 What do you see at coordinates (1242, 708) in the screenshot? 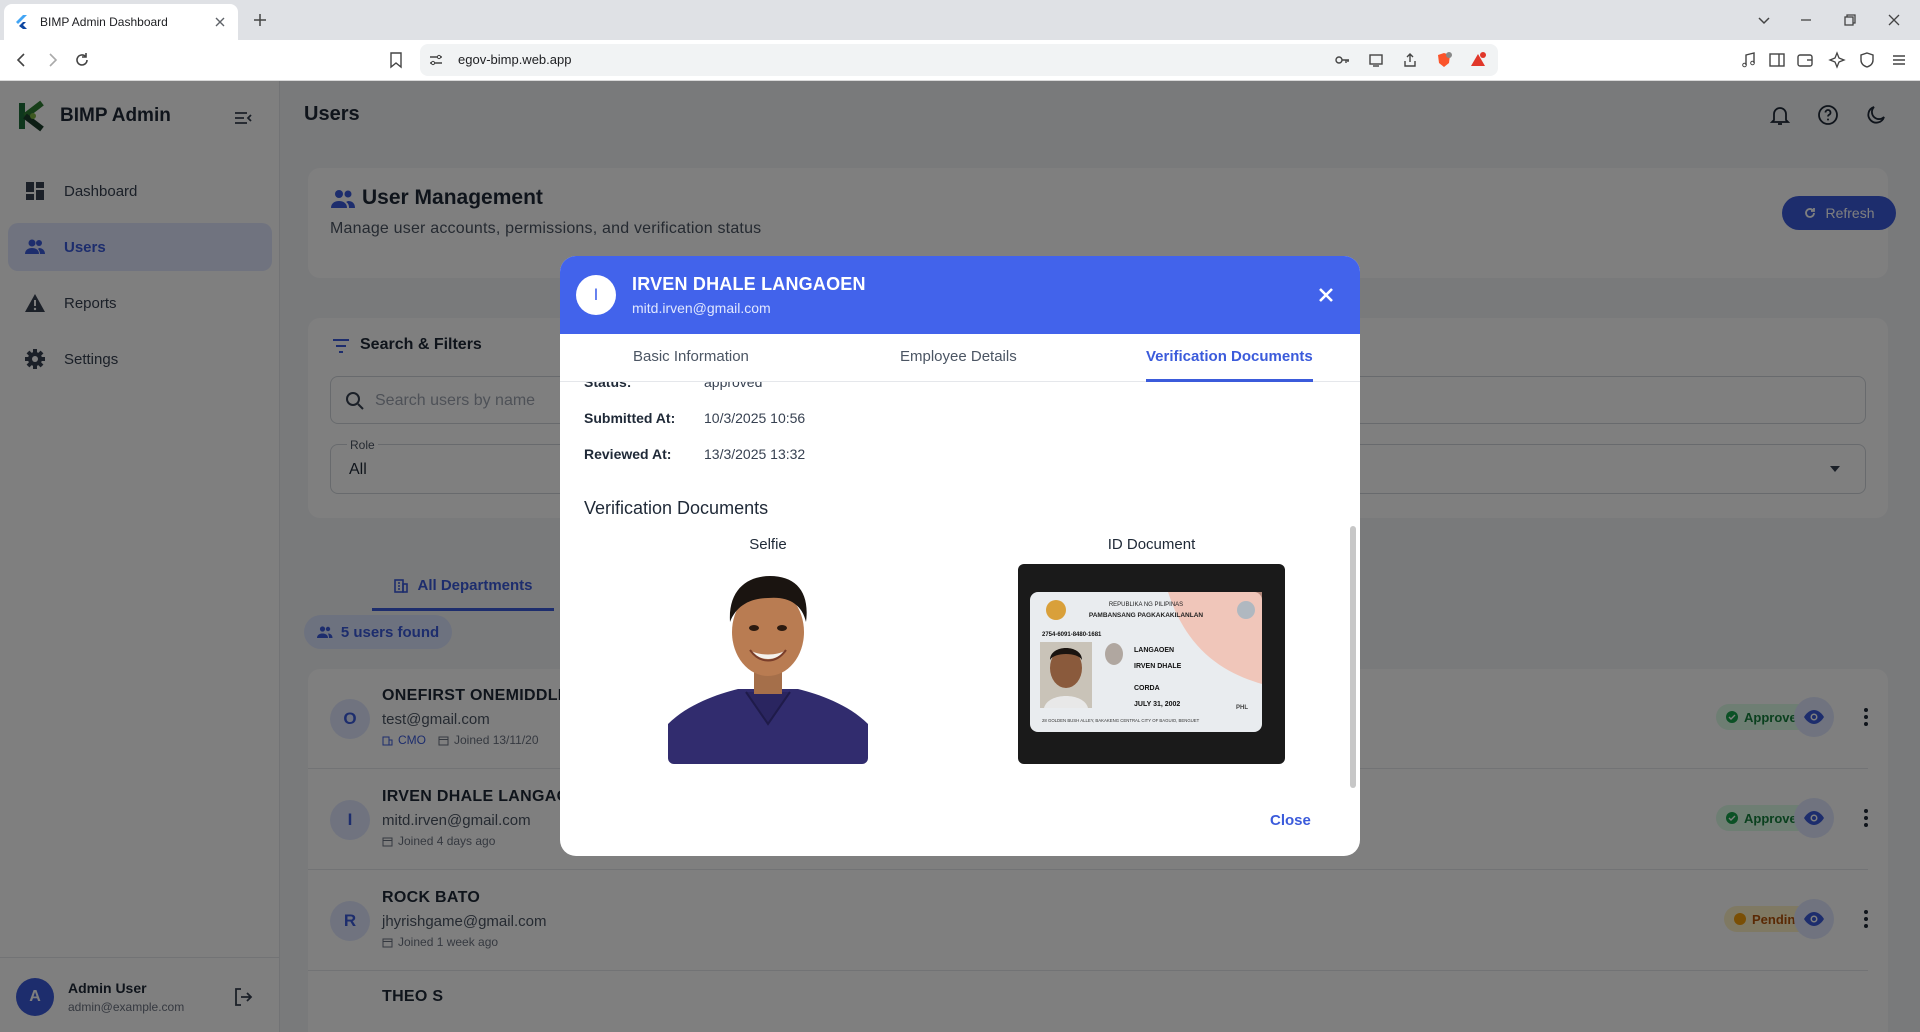
I see `id-country-text: PHL` at bounding box center [1242, 708].